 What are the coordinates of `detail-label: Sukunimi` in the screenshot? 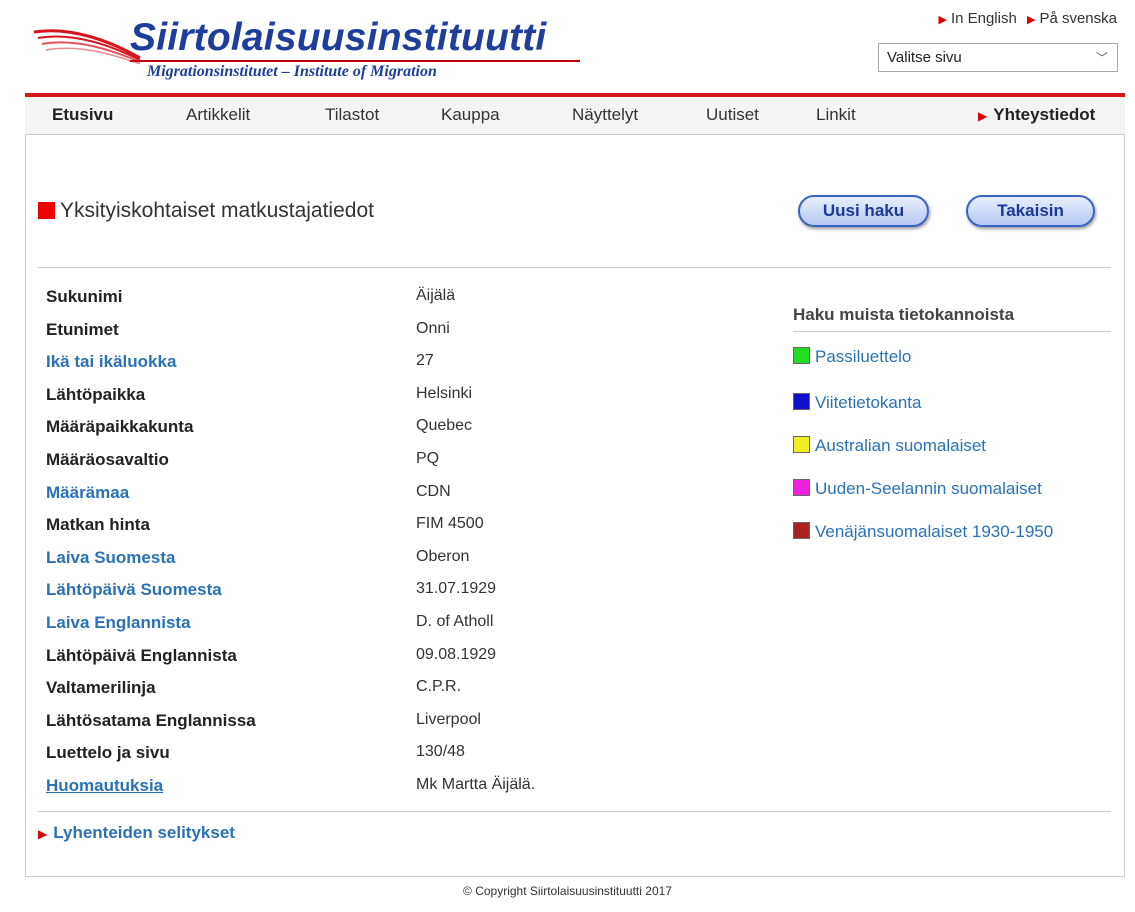 It's located at (84, 296).